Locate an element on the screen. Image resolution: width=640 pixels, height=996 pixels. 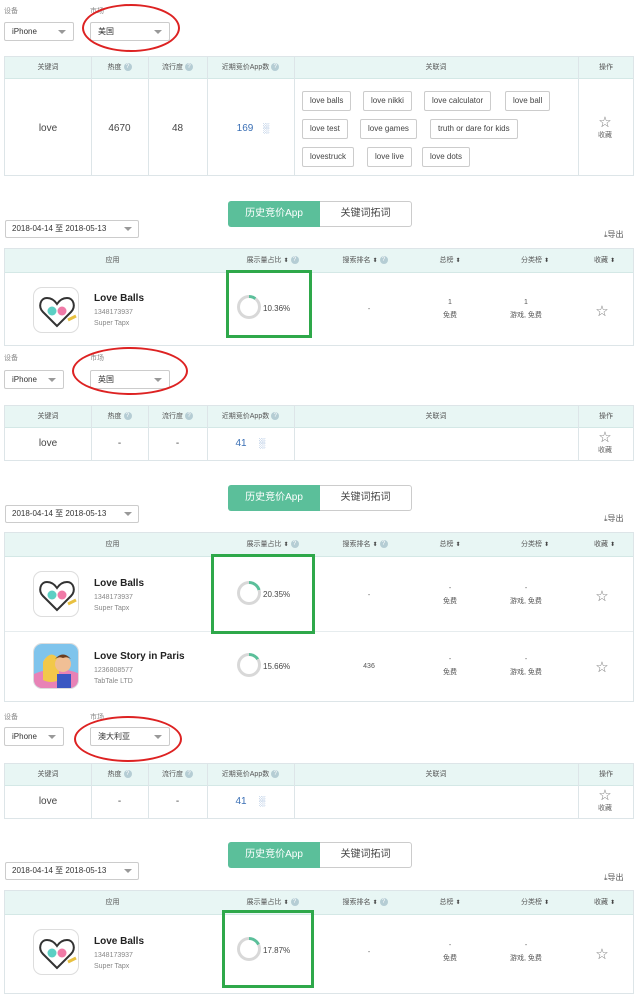
app-name: Love Story in Paris is located at coordinates (139, 656).